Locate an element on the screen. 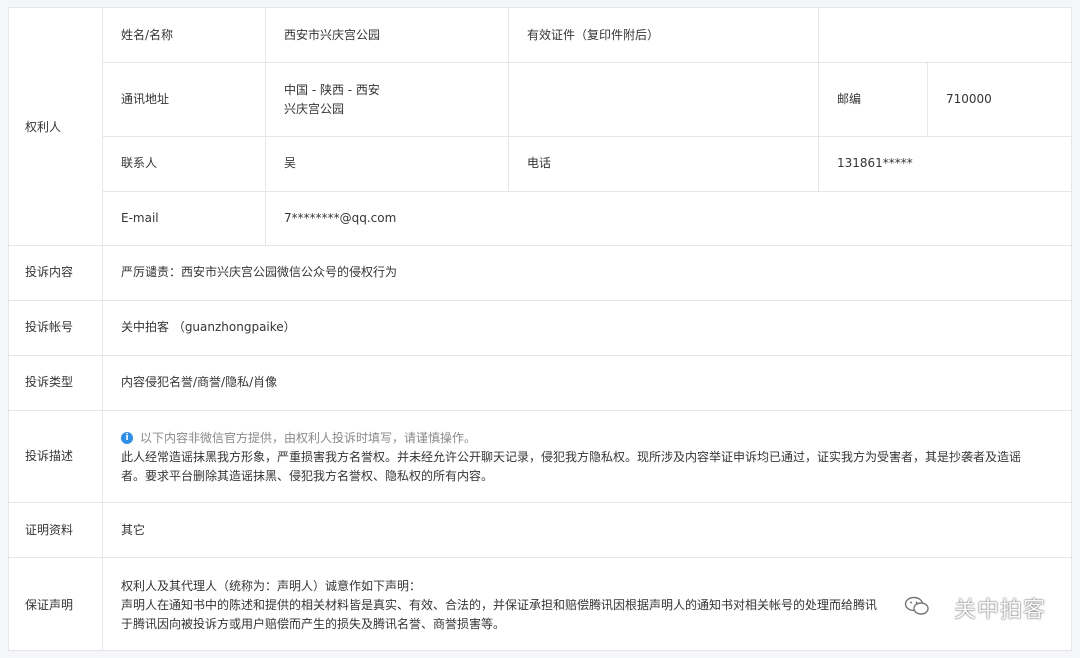  email-label: E-mail is located at coordinates (140, 218).